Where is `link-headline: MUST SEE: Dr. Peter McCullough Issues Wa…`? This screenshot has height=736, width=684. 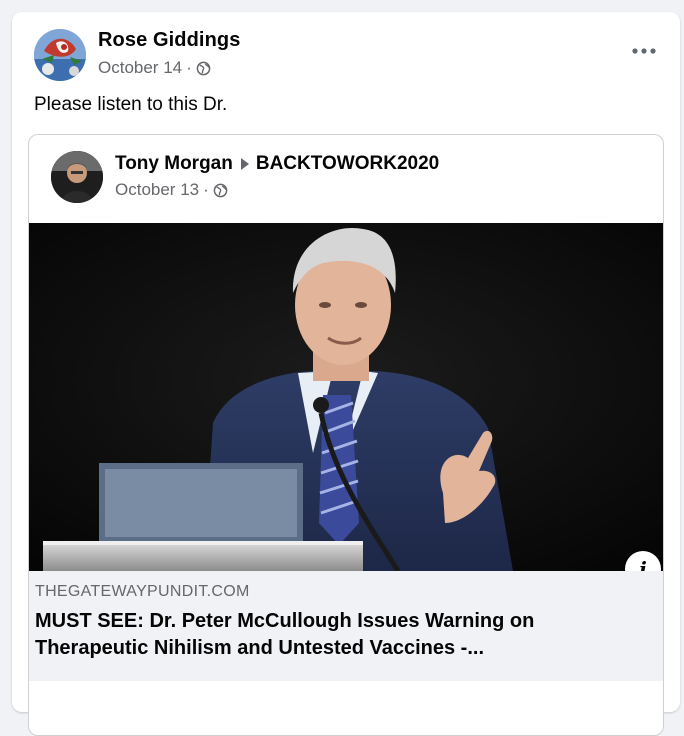
link-headline: MUST SEE: Dr. Peter McCullough Issues Wa… is located at coordinates (340, 635).